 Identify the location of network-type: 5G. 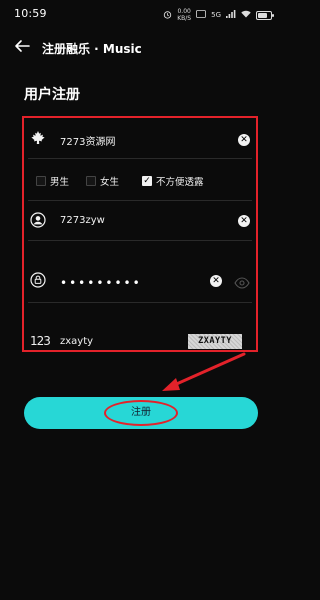
(216, 15).